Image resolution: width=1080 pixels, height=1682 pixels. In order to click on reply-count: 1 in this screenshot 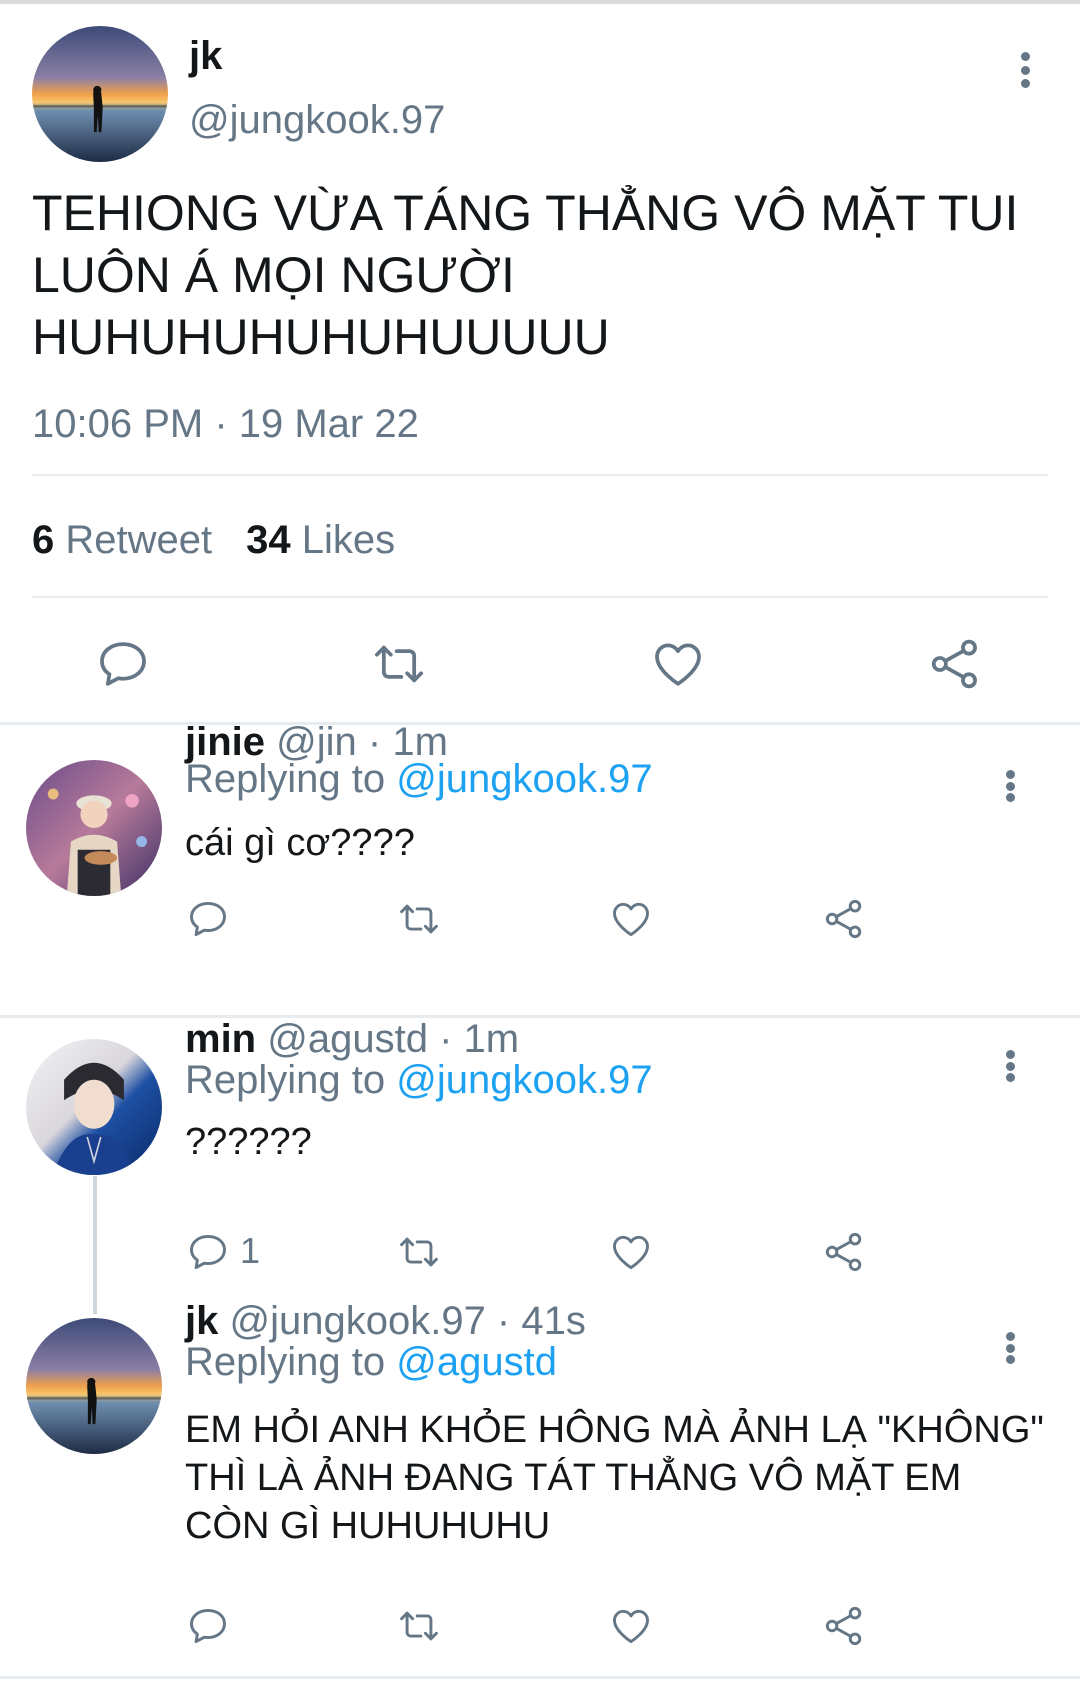, I will do `click(250, 1250)`.